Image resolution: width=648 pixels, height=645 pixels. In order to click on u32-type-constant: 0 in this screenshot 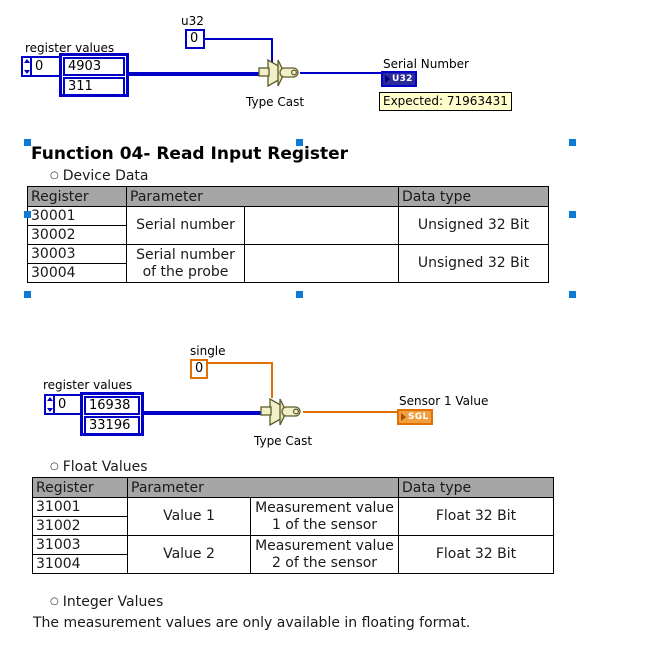, I will do `click(195, 39)`.